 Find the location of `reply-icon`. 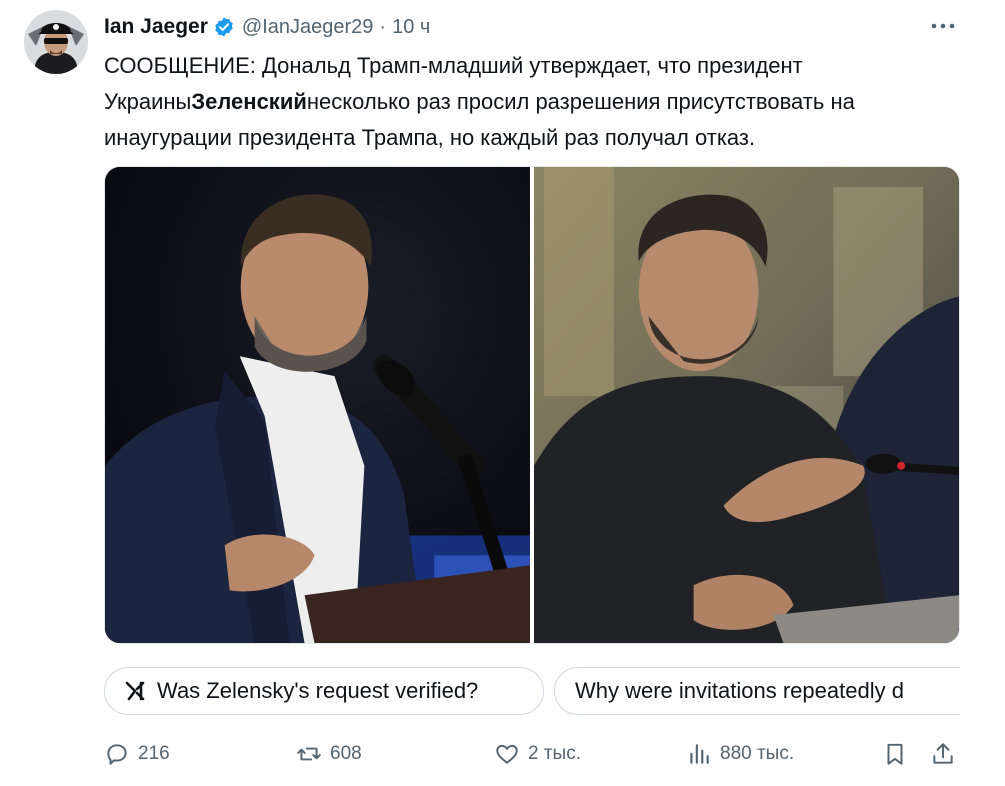

reply-icon is located at coordinates (117, 754).